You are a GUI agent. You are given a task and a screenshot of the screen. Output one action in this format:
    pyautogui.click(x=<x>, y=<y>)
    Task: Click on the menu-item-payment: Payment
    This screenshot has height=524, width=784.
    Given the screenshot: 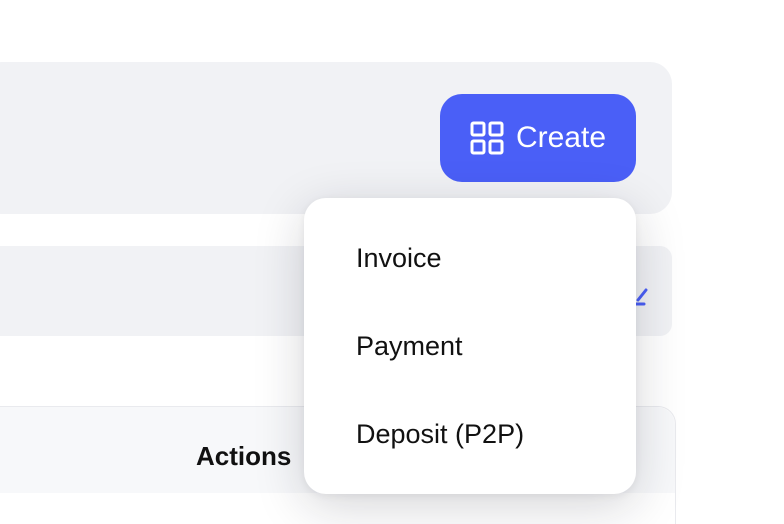 What is the action you would take?
    pyautogui.click(x=470, y=346)
    